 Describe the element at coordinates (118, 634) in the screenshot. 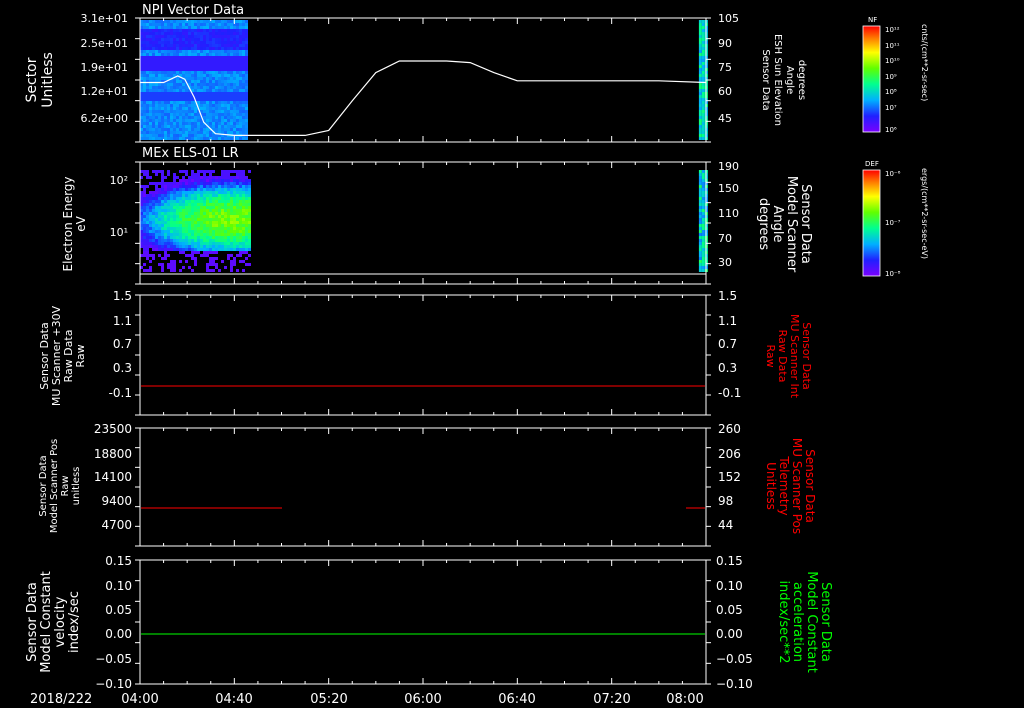

I see `y-tick-label: 0.00` at that location.